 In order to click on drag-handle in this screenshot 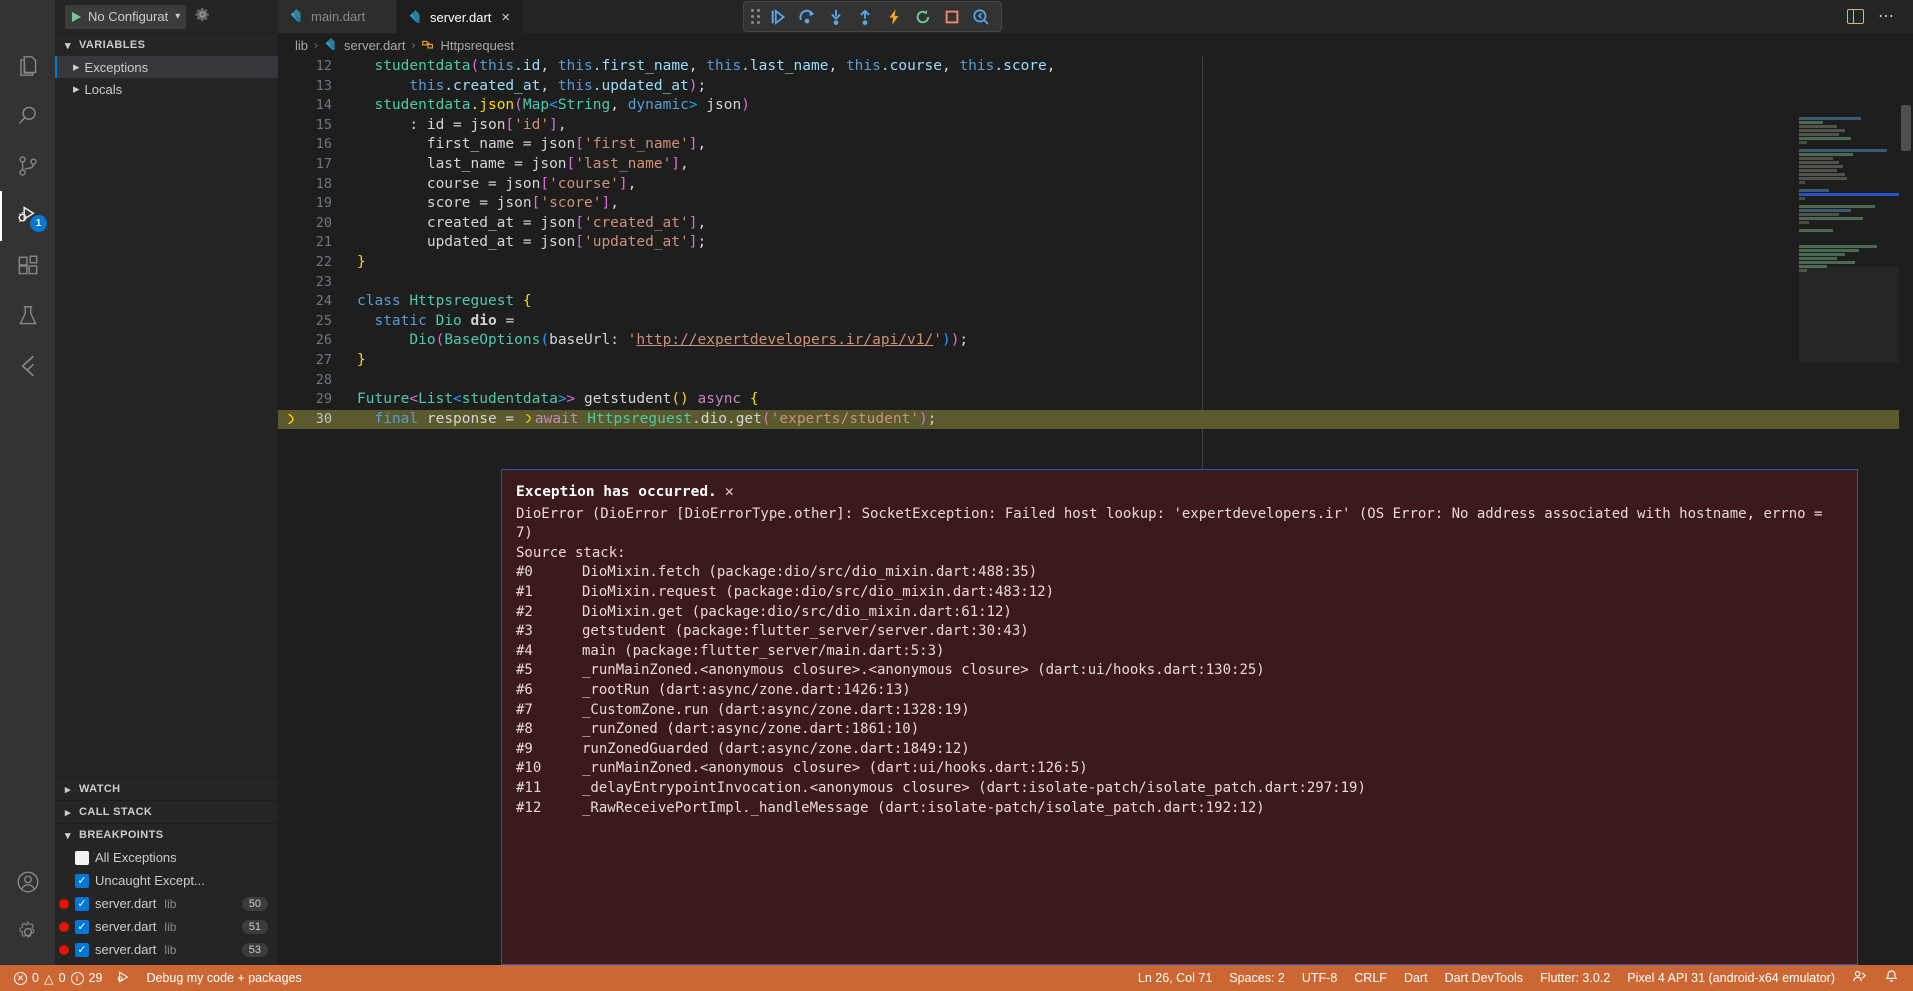, I will do `click(755, 16)`.